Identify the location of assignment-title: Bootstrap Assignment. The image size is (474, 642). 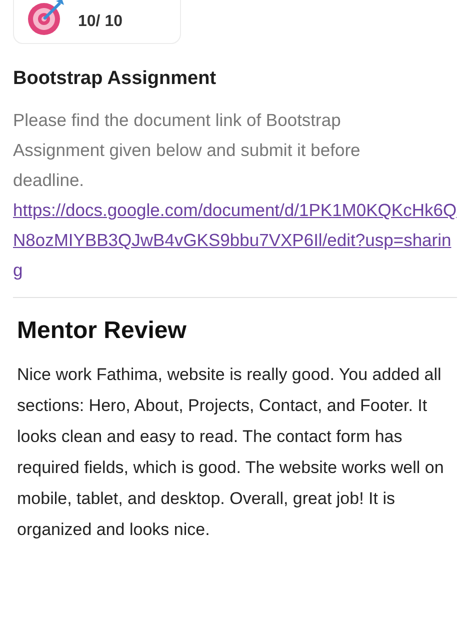
(115, 79).